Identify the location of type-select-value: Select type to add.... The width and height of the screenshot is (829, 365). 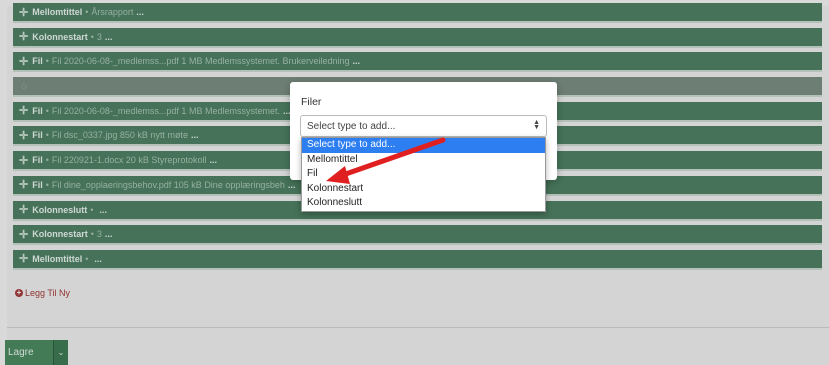
(351, 126).